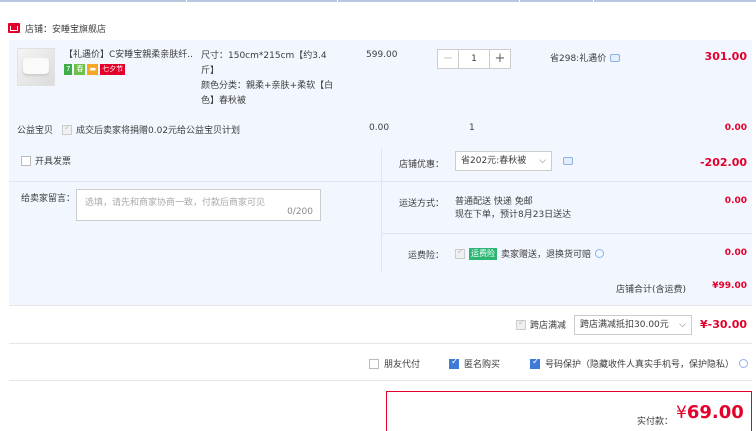 Image resolution: width=756 pixels, height=431 pixels. I want to click on message-label: 给卖家留言：, so click(48, 199).